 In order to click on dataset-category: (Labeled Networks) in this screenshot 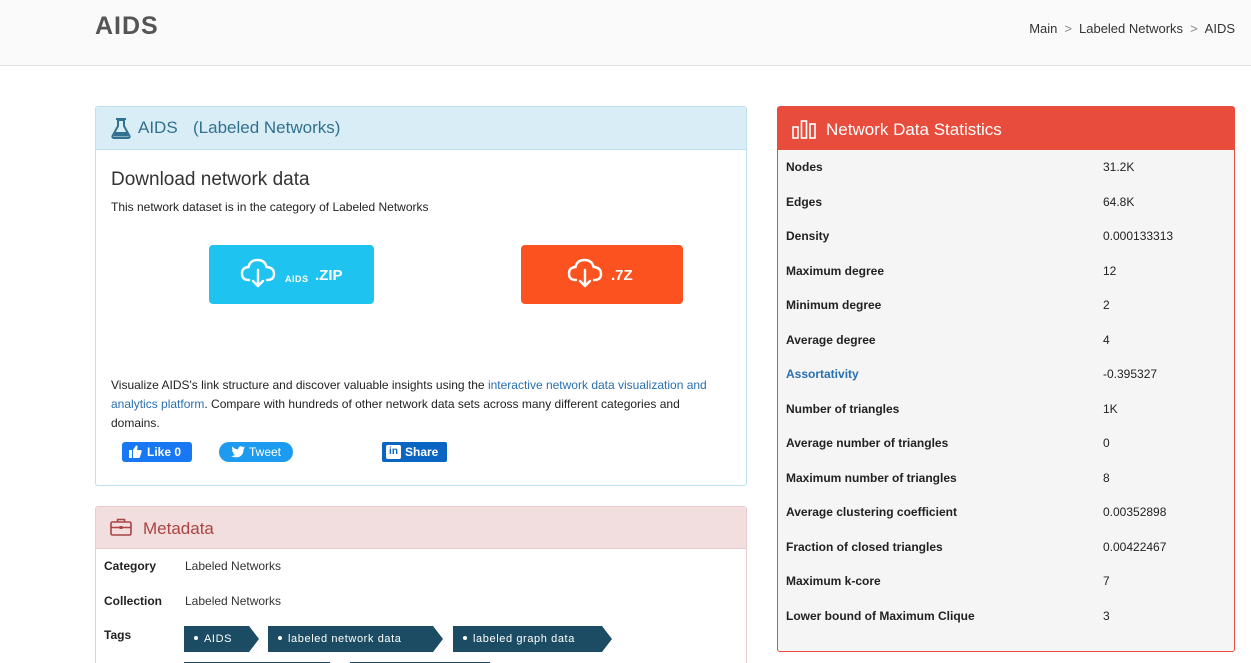, I will do `click(267, 127)`.